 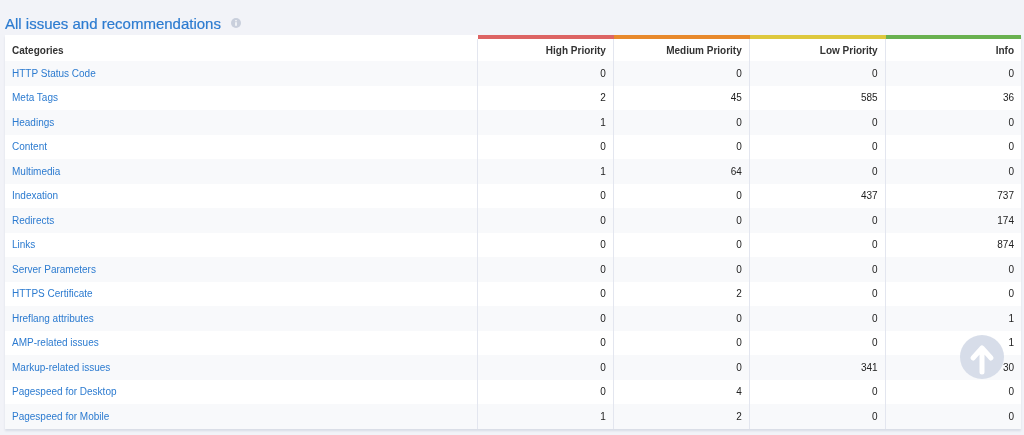 I want to click on table-cell: 341, so click(x=817, y=367).